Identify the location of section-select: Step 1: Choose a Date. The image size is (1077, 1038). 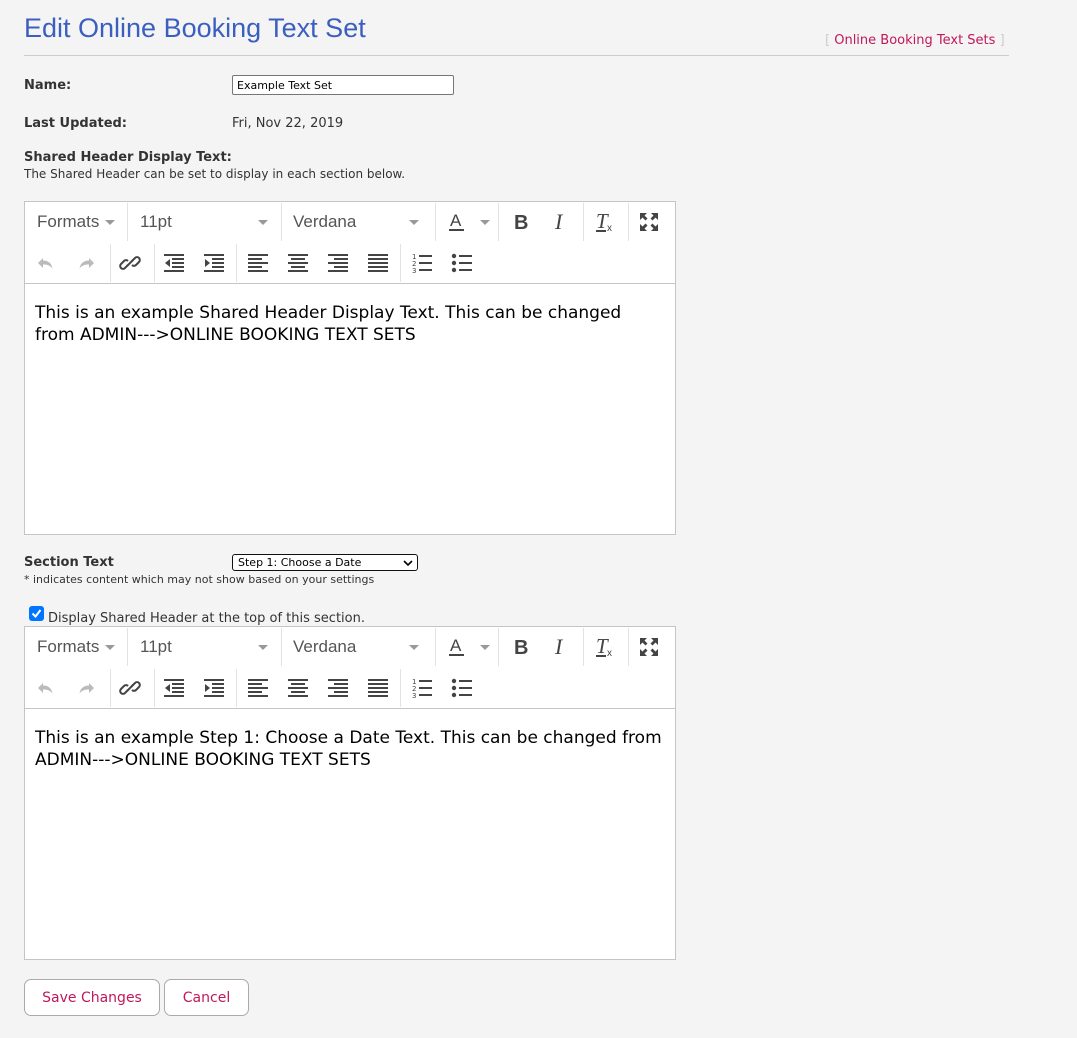
(325, 562).